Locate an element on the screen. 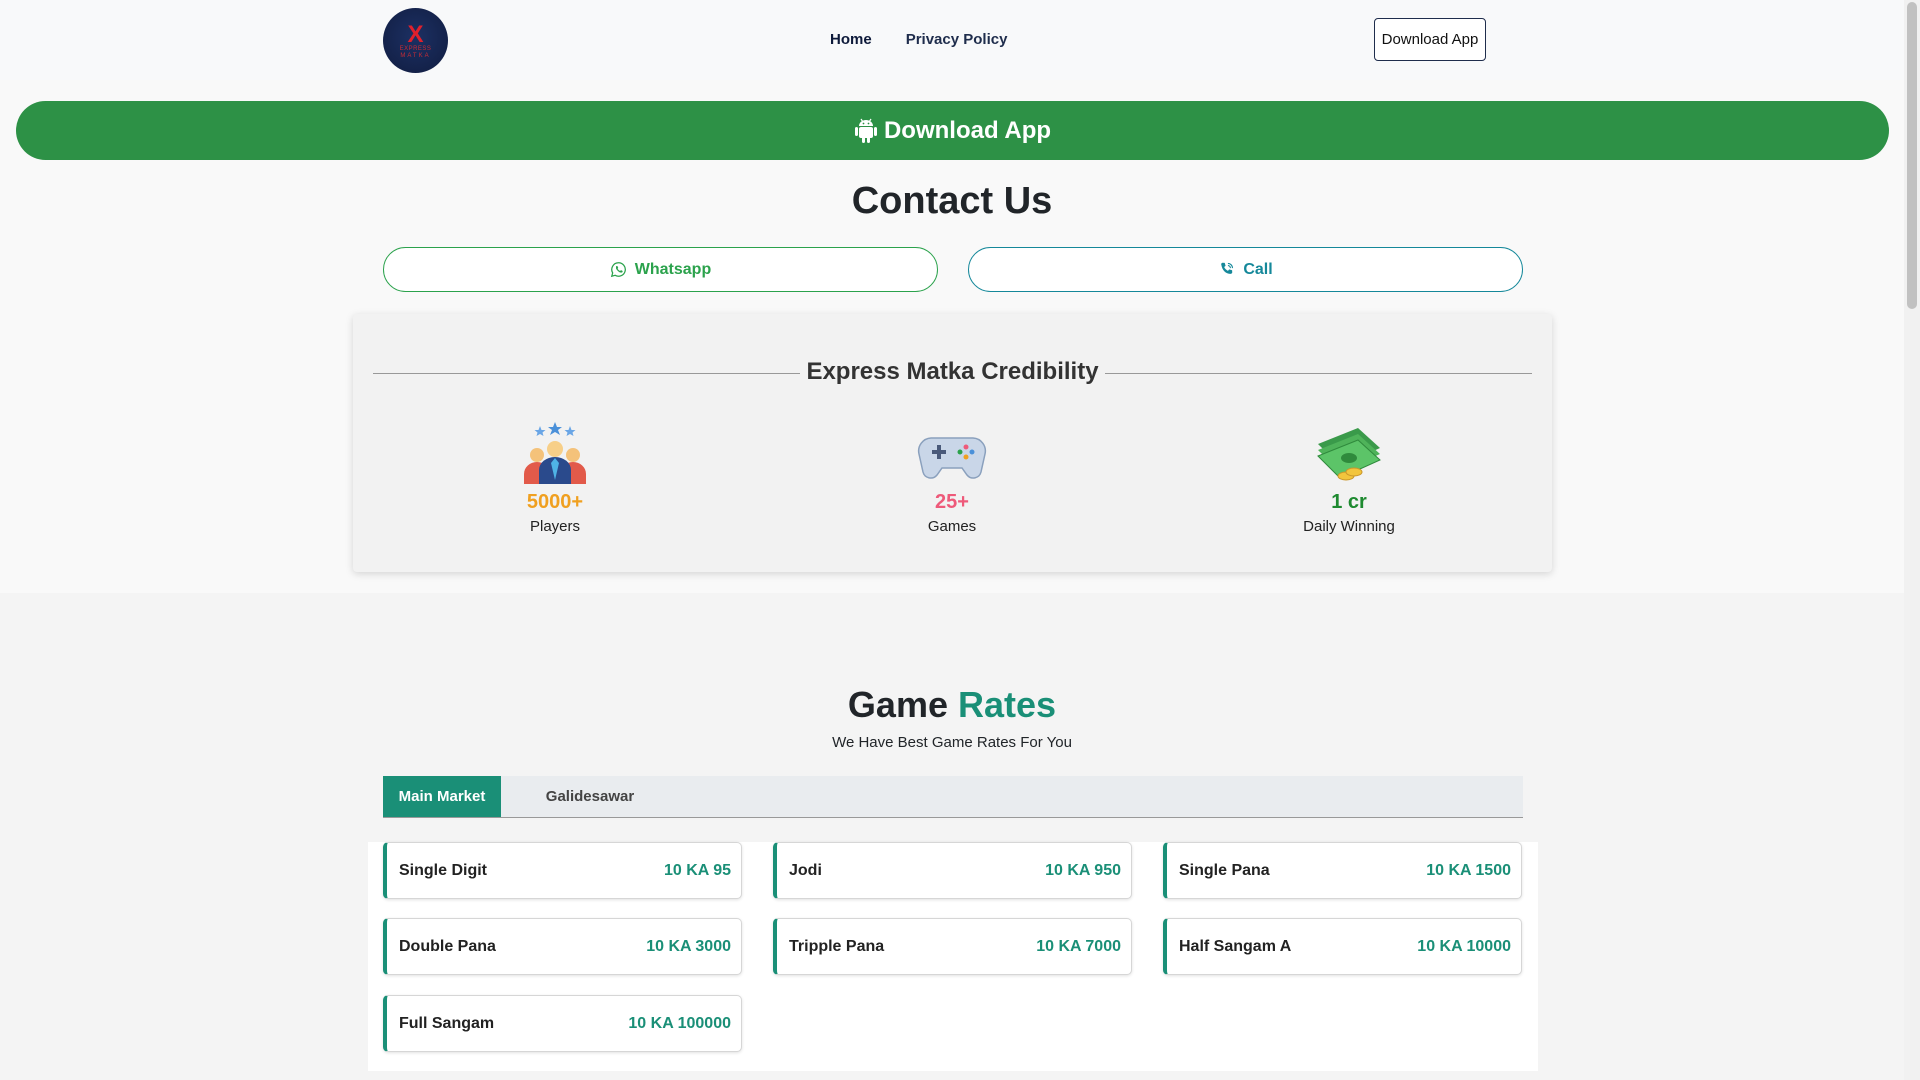 Image resolution: width=1920 pixels, height=1080 pixels. stat-games-label: Games is located at coordinates (952, 526).